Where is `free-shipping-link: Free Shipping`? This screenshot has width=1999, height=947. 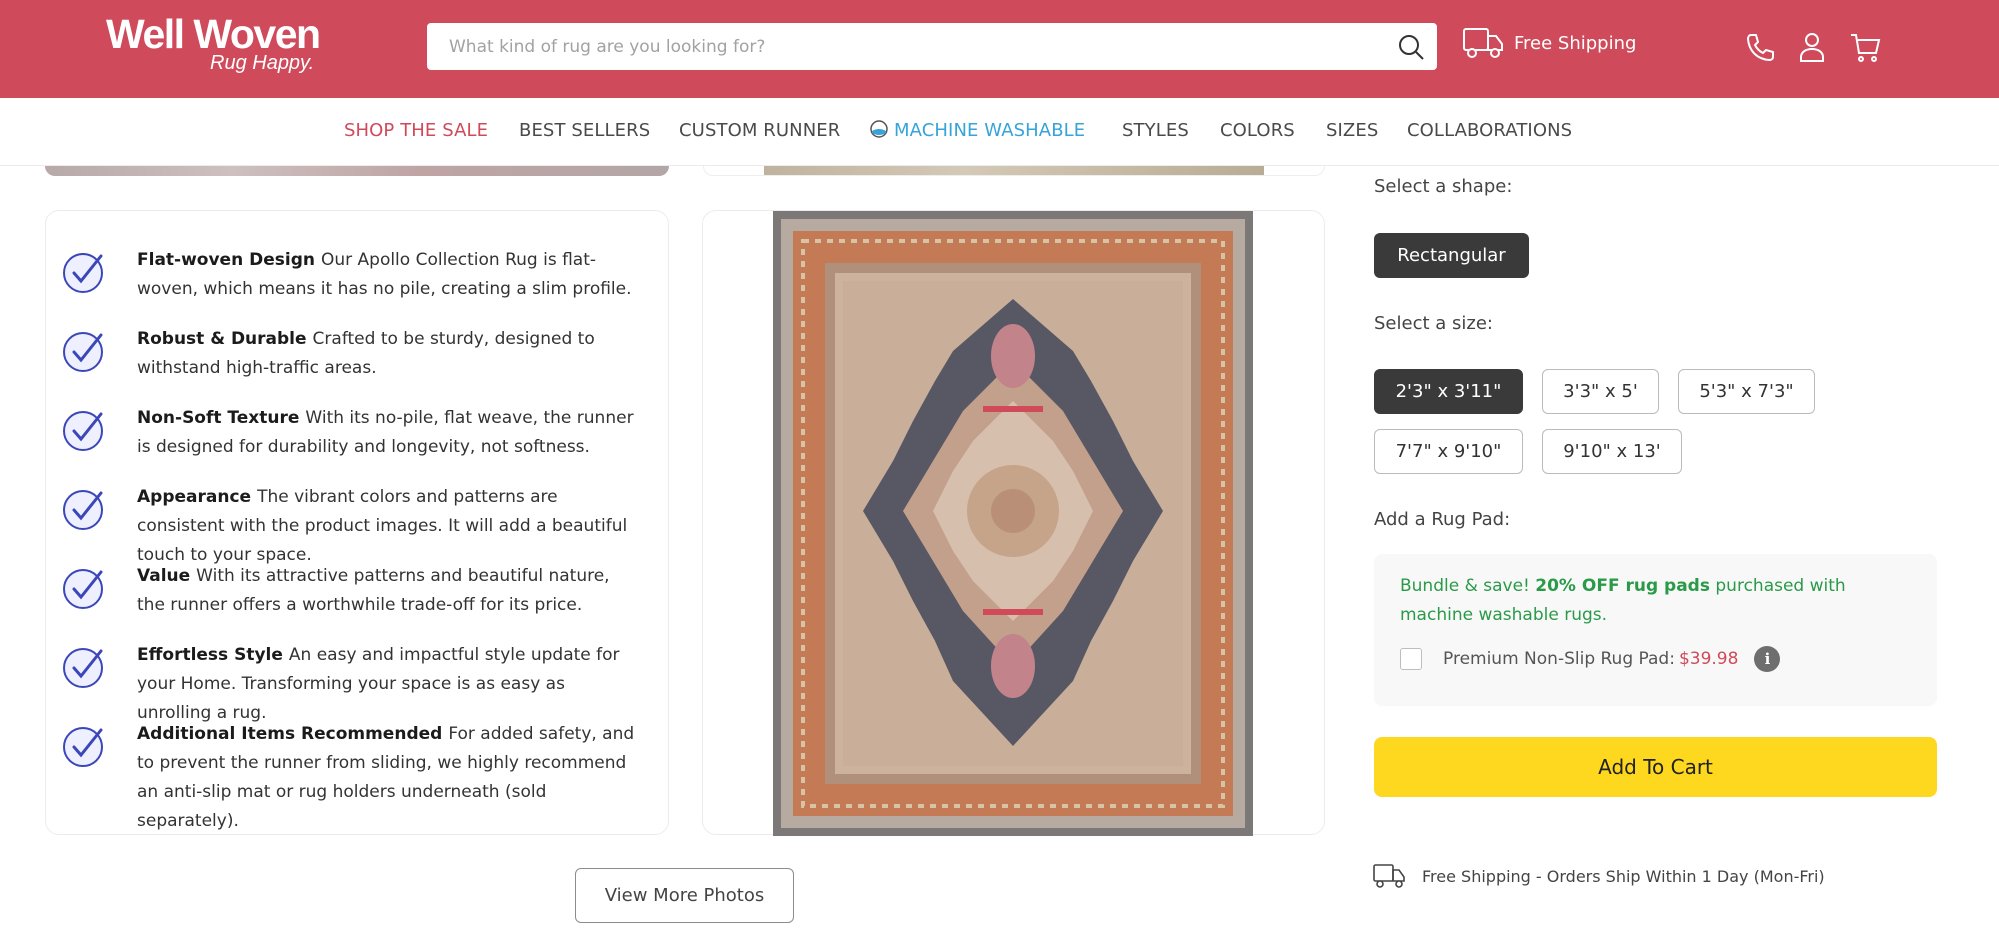 free-shipping-link: Free Shipping is located at coordinates (1549, 43).